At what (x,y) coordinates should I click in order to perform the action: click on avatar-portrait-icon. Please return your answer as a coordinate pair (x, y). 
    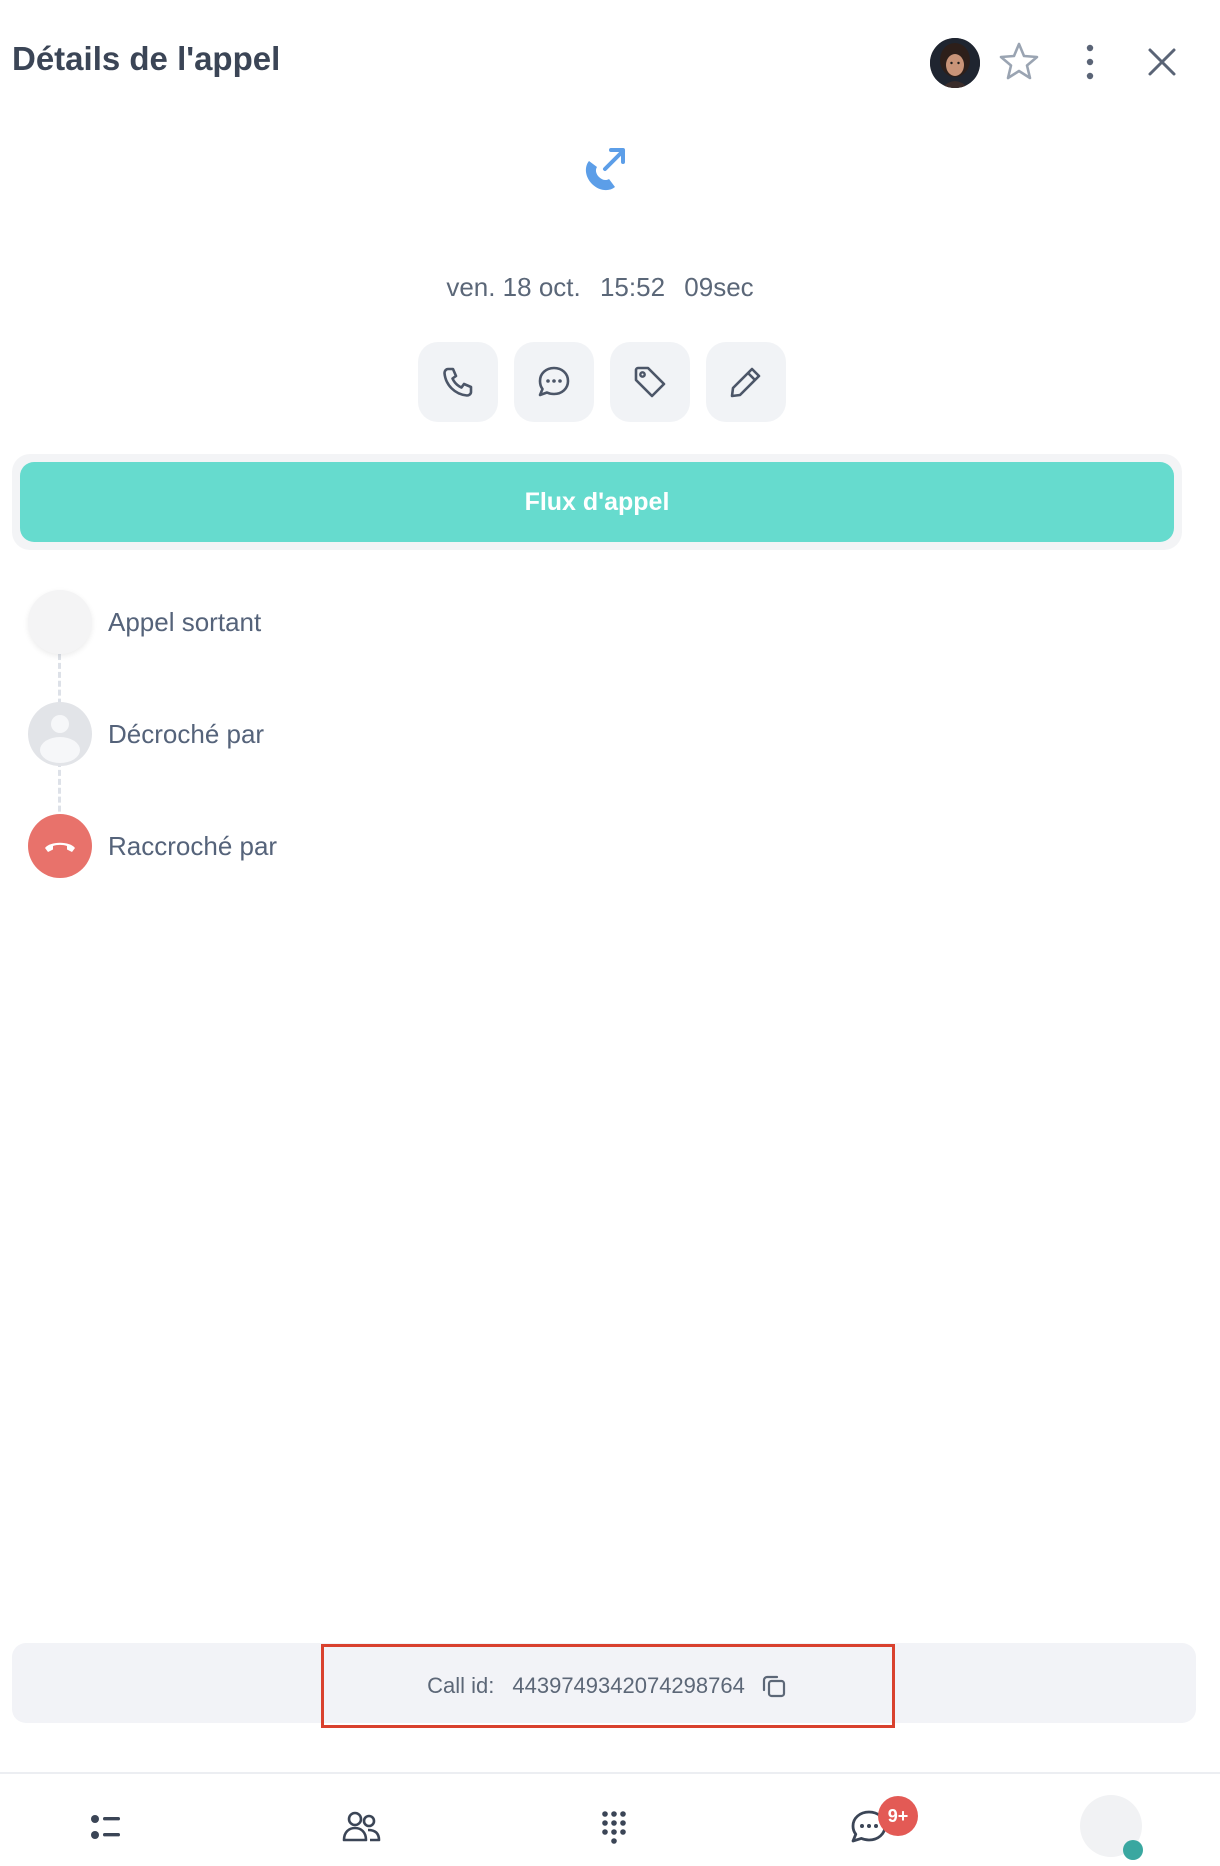
    Looking at the image, I should click on (955, 63).